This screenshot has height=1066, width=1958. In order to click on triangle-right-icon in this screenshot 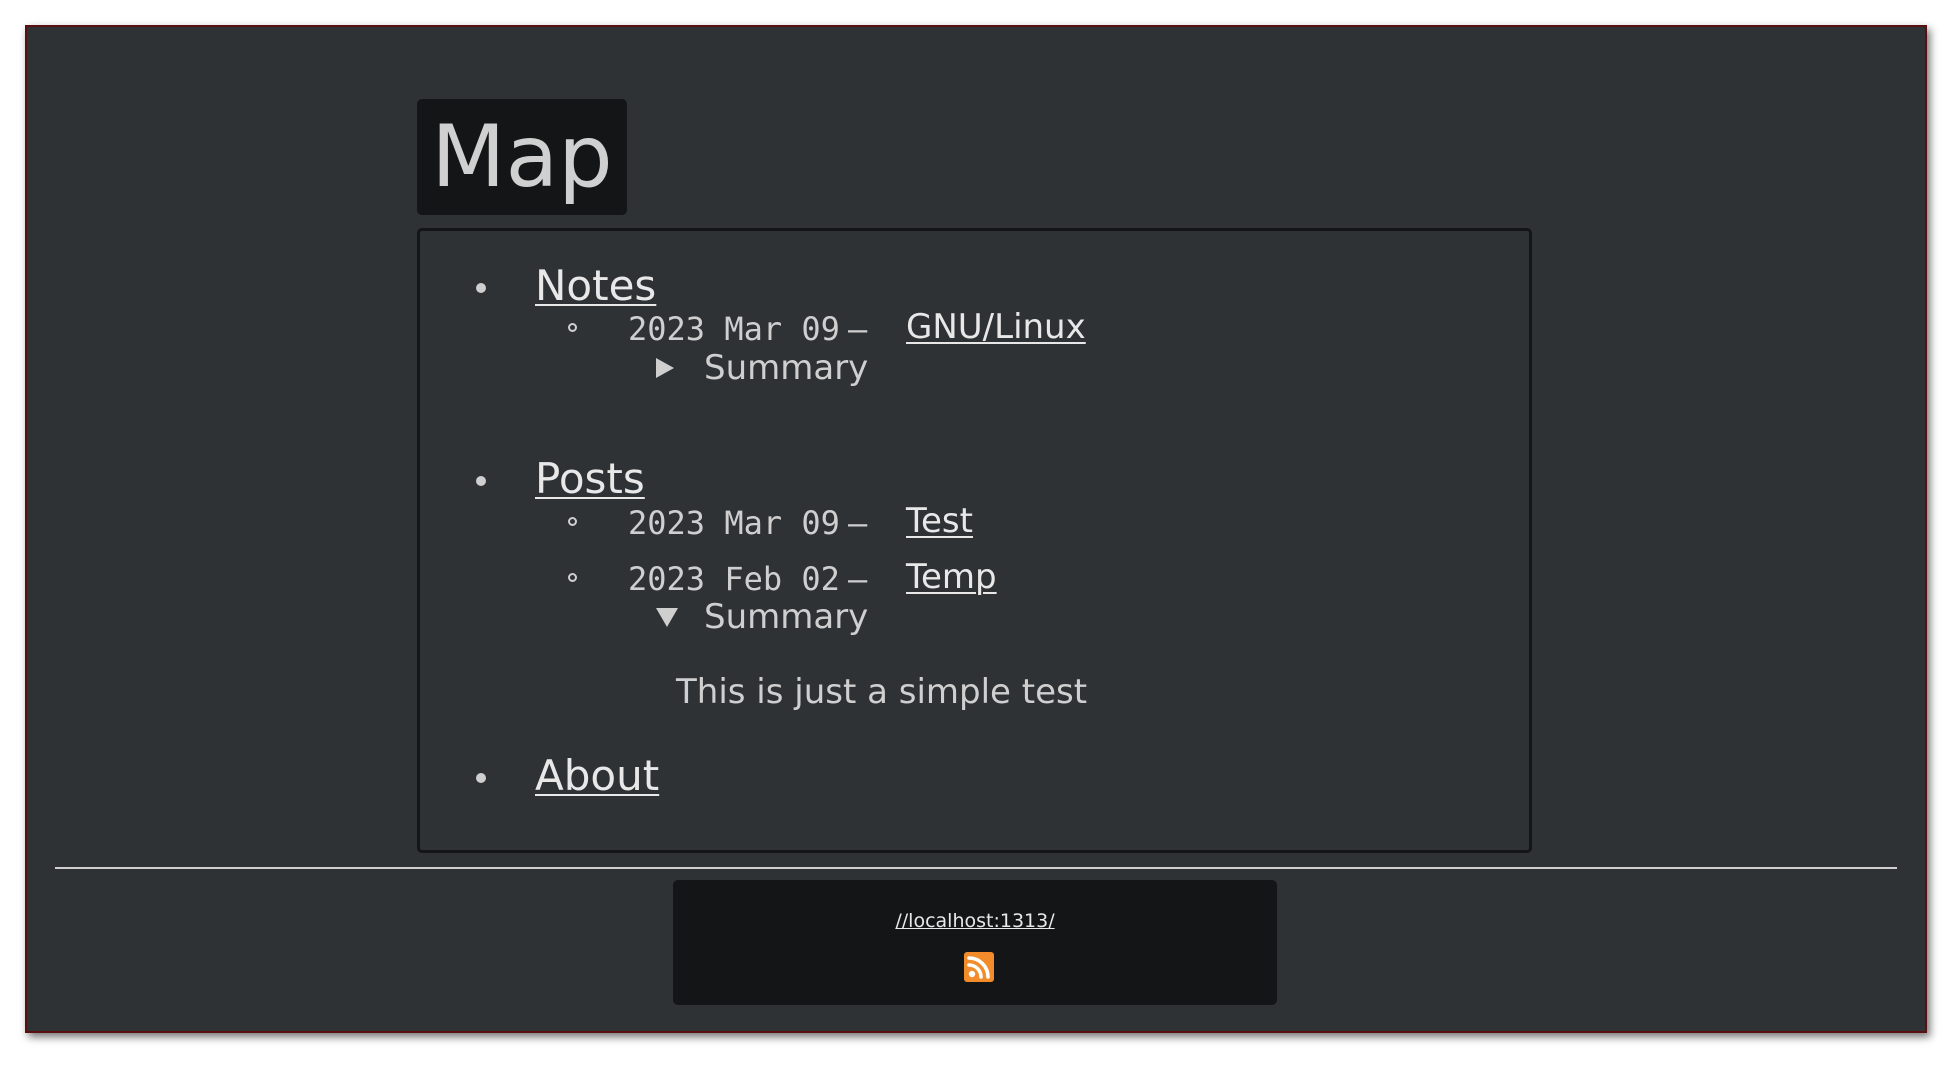, I will do `click(665, 368)`.